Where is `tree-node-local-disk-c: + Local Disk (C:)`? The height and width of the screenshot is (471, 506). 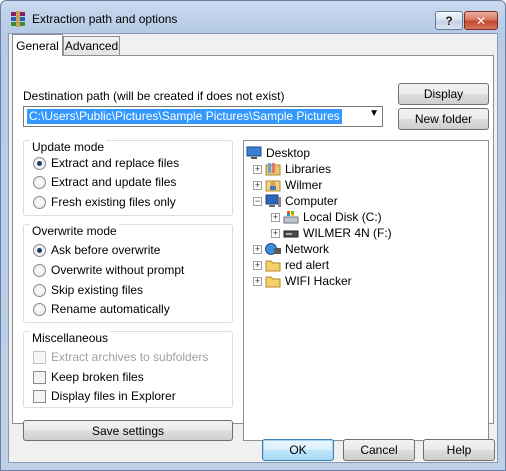
tree-node-local-disk-c: + Local Disk (C:) is located at coordinates (326, 217).